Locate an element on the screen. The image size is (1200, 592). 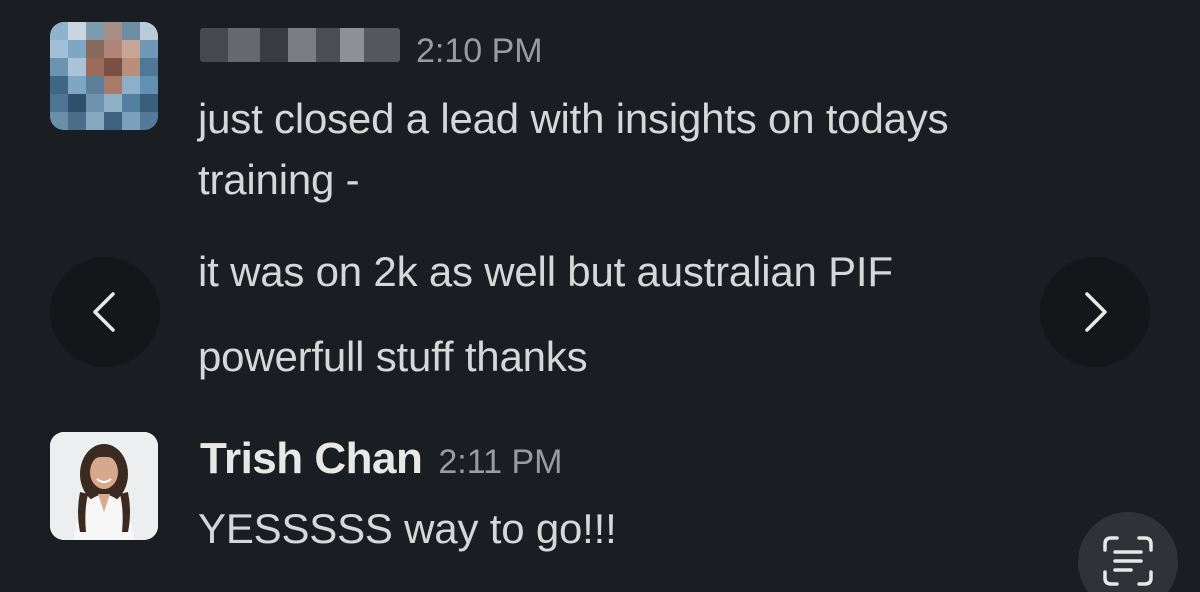
message-header: Trish Chan 2:11 PM is located at coordinates (381, 459).